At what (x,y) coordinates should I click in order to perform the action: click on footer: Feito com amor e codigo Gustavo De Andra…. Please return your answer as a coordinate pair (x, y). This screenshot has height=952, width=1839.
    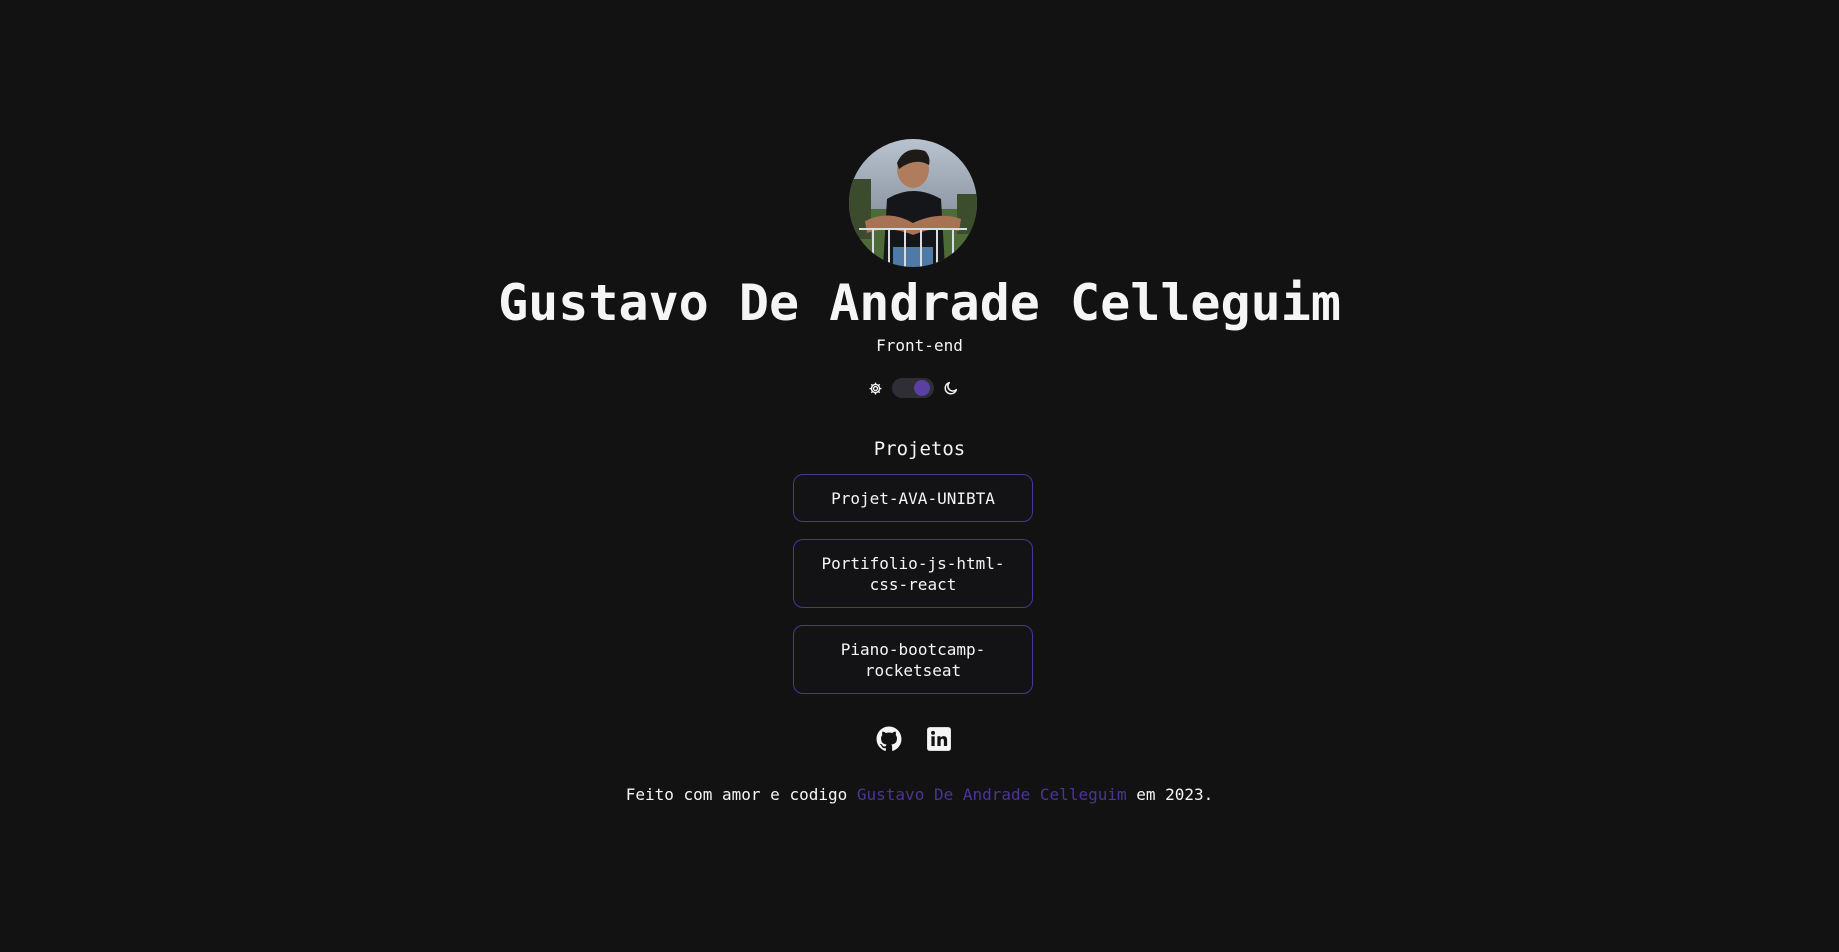
    Looking at the image, I should click on (919, 795).